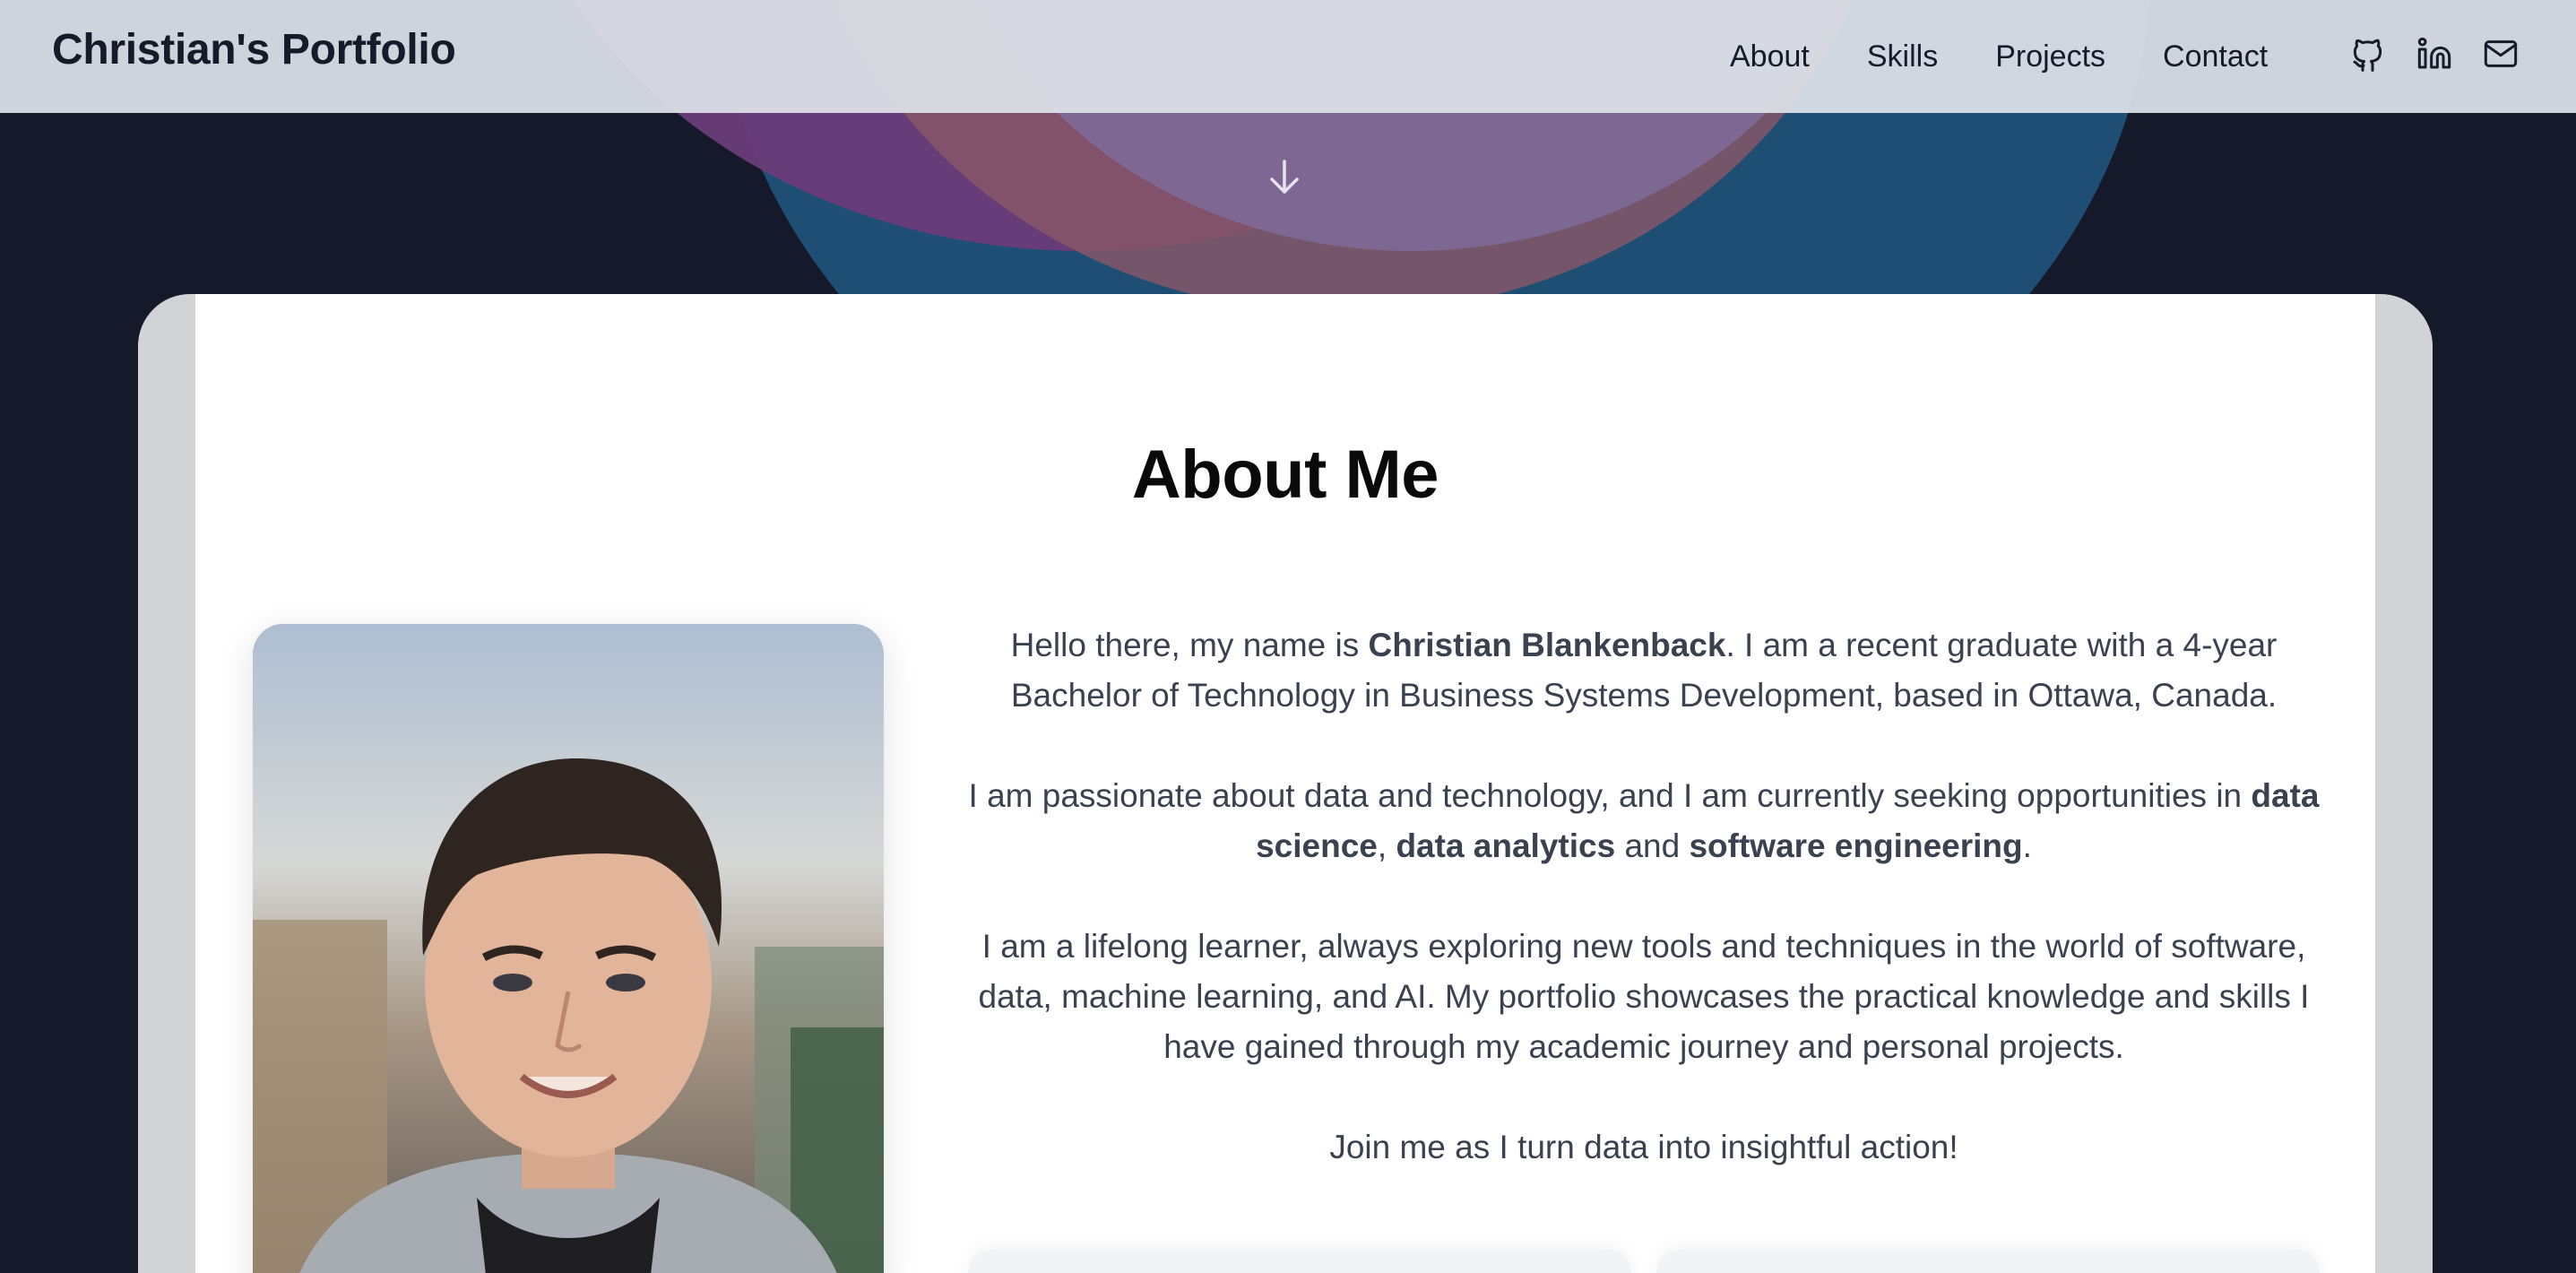 The height and width of the screenshot is (1273, 2576). What do you see at coordinates (2501, 53) in the screenshot?
I see `mail-icon` at bounding box center [2501, 53].